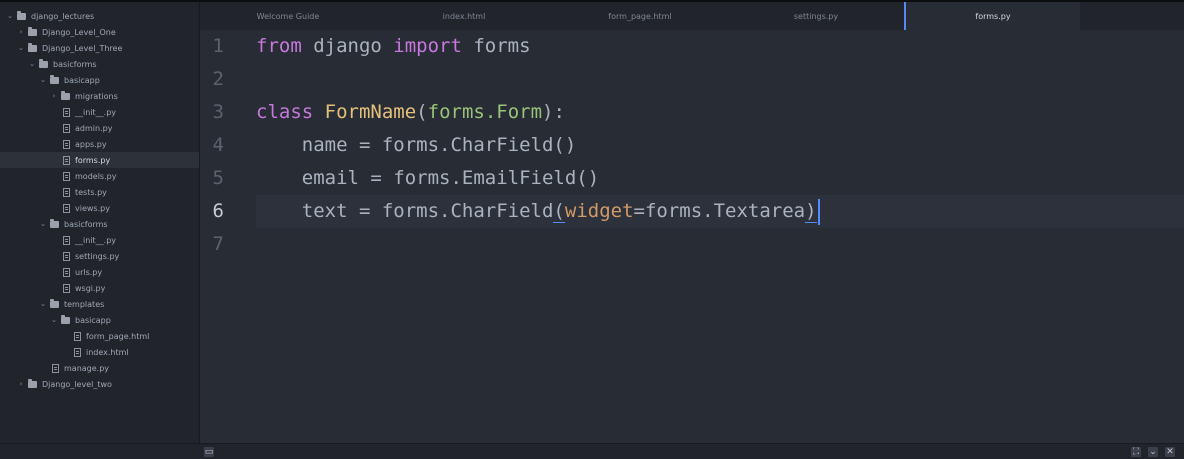  I want to click on tree-folder: ⌄ templates, so click(99, 304).